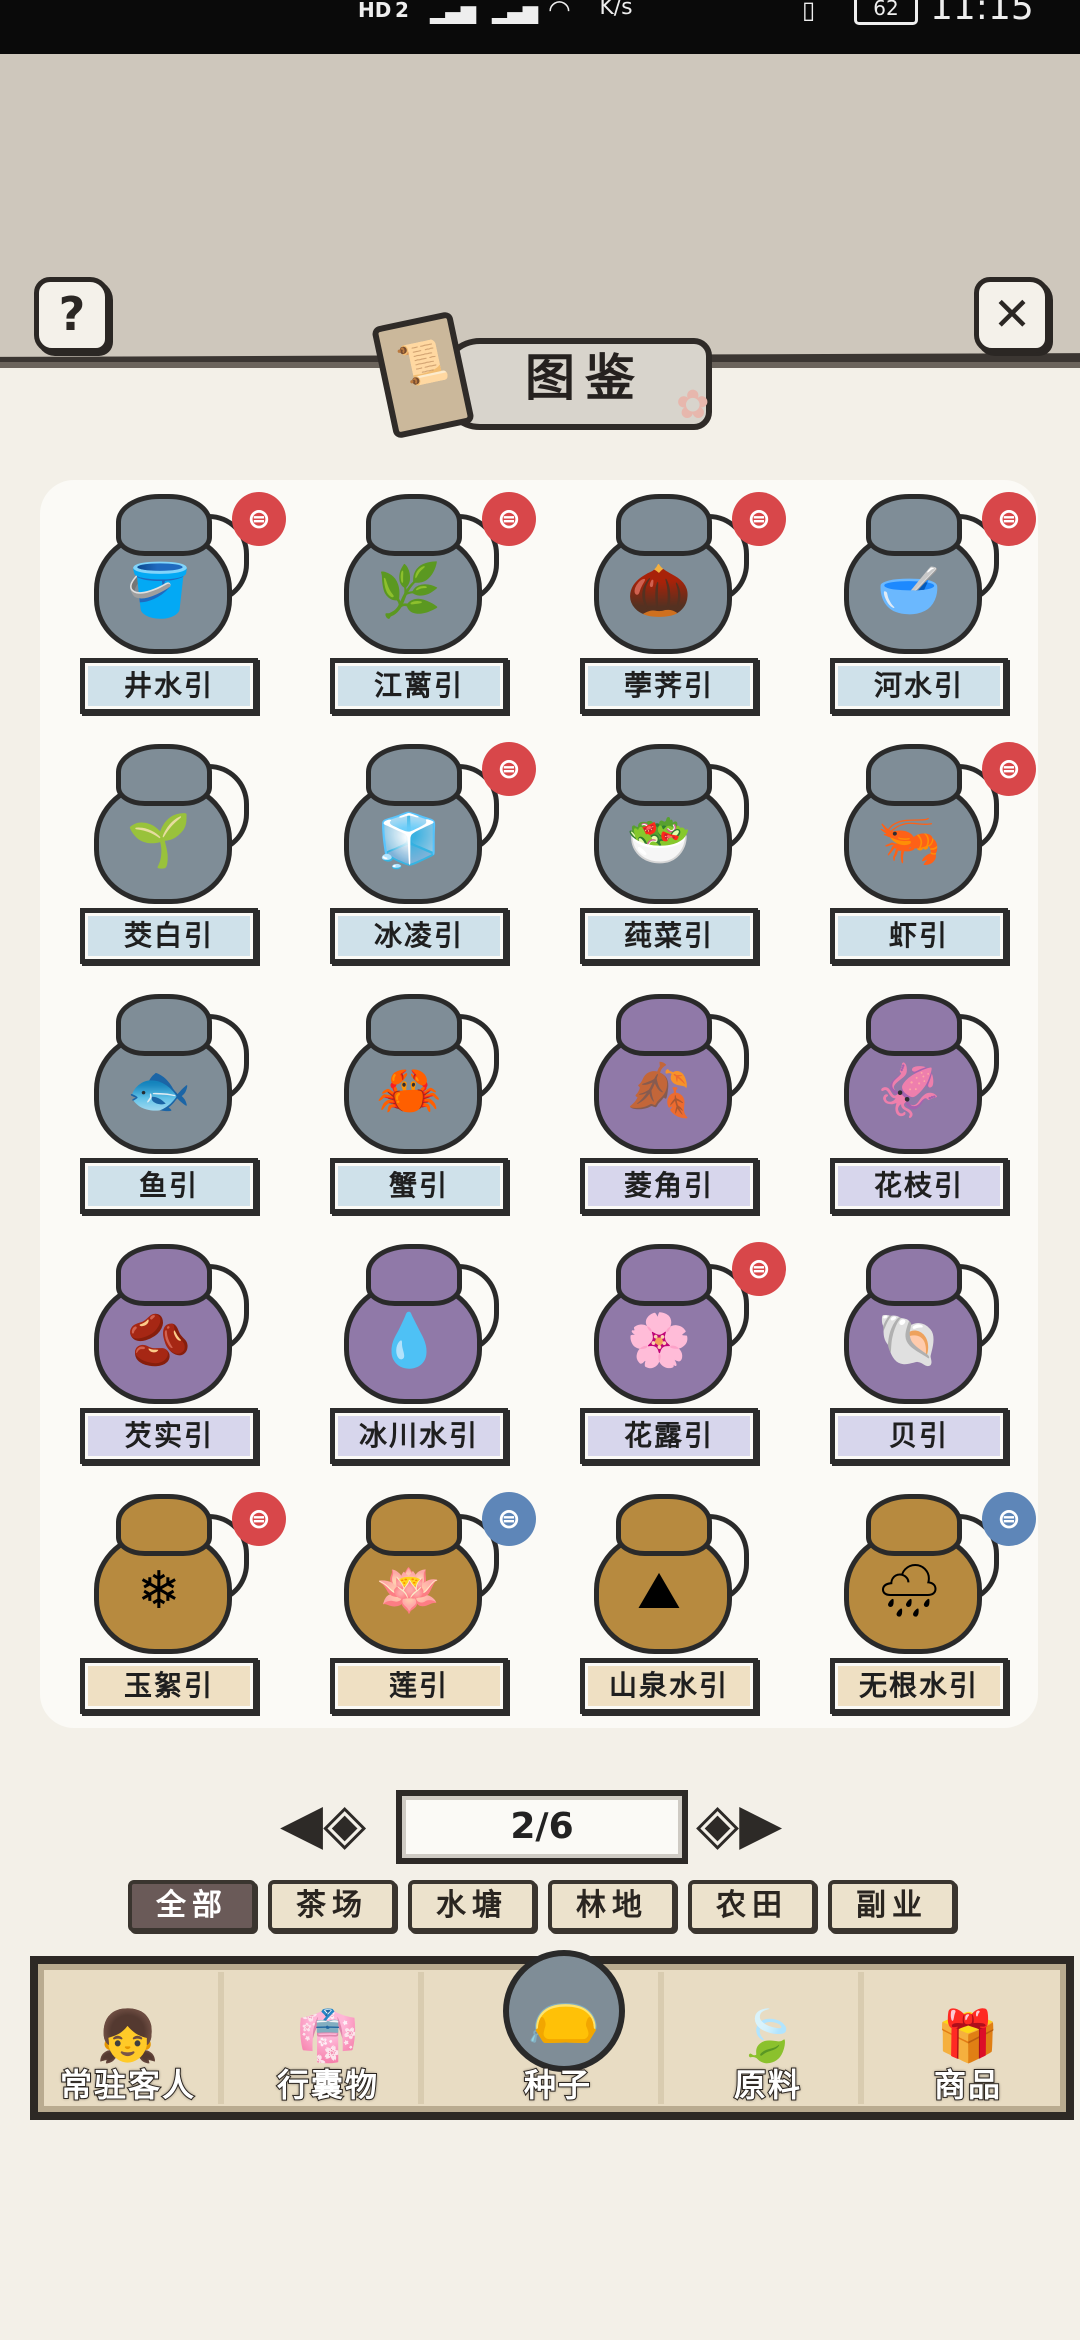 Image resolution: width=1080 pixels, height=2340 pixels. What do you see at coordinates (919, 686) in the screenshot?
I see `seed-label: 河水引` at bounding box center [919, 686].